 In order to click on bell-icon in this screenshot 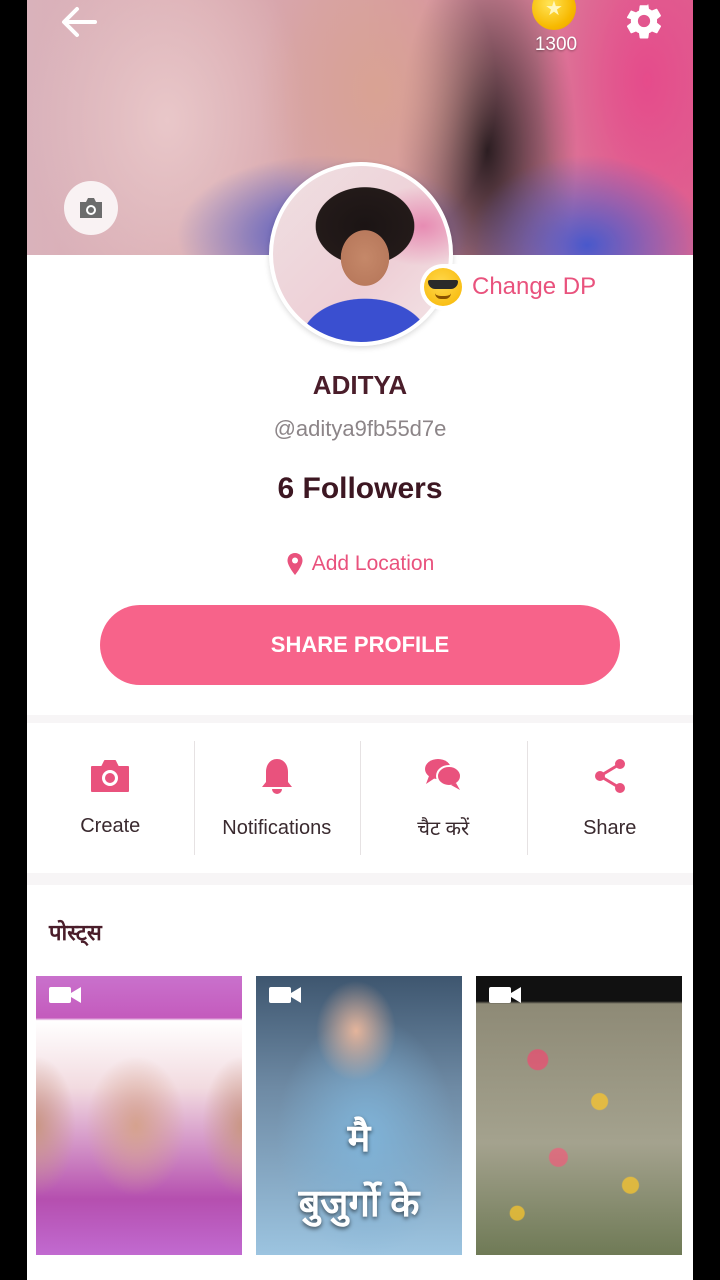, I will do `click(276, 776)`.